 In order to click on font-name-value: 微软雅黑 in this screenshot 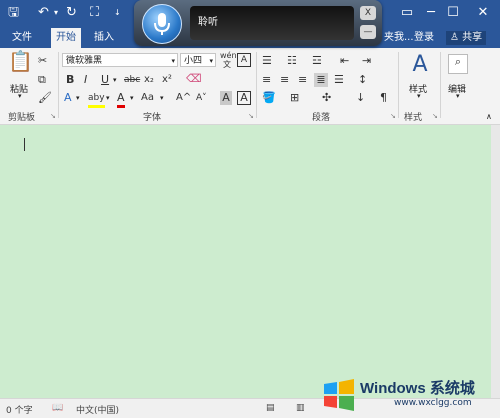, I will do `click(84, 61)`.